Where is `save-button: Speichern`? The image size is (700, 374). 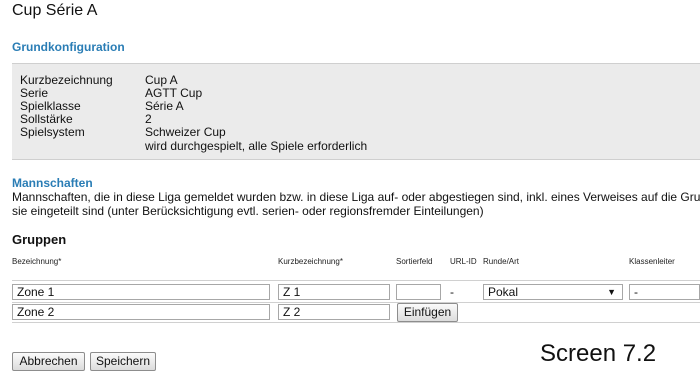 save-button: Speichern is located at coordinates (123, 361).